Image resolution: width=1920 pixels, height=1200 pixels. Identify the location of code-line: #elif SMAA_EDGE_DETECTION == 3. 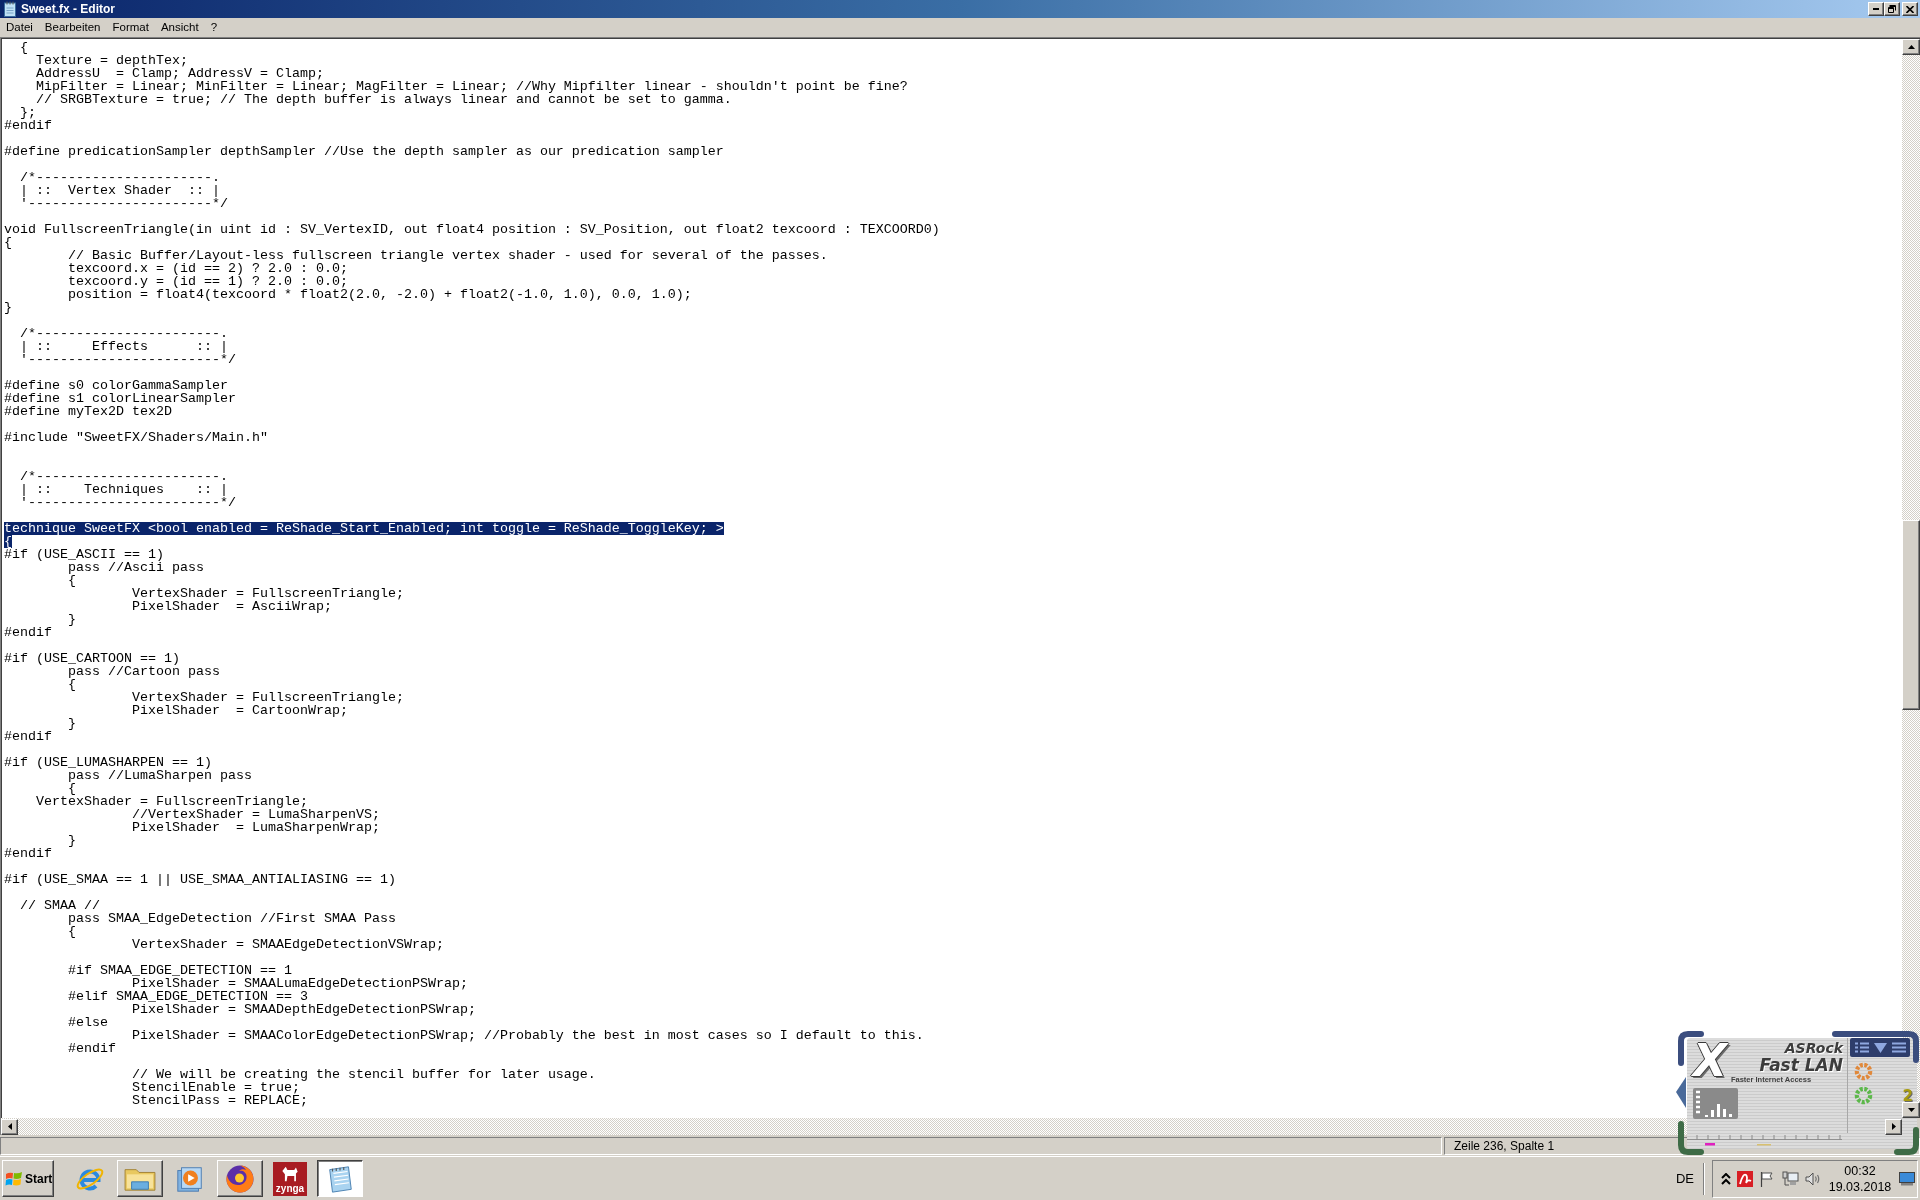
(187, 996).